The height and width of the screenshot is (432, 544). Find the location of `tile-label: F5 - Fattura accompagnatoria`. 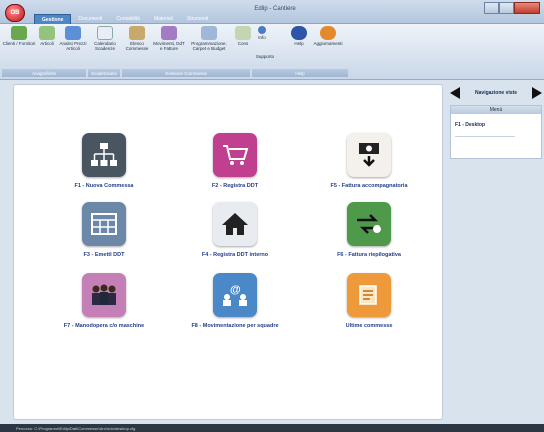

tile-label: F5 - Fattura accompagnatoria is located at coordinates (369, 186).